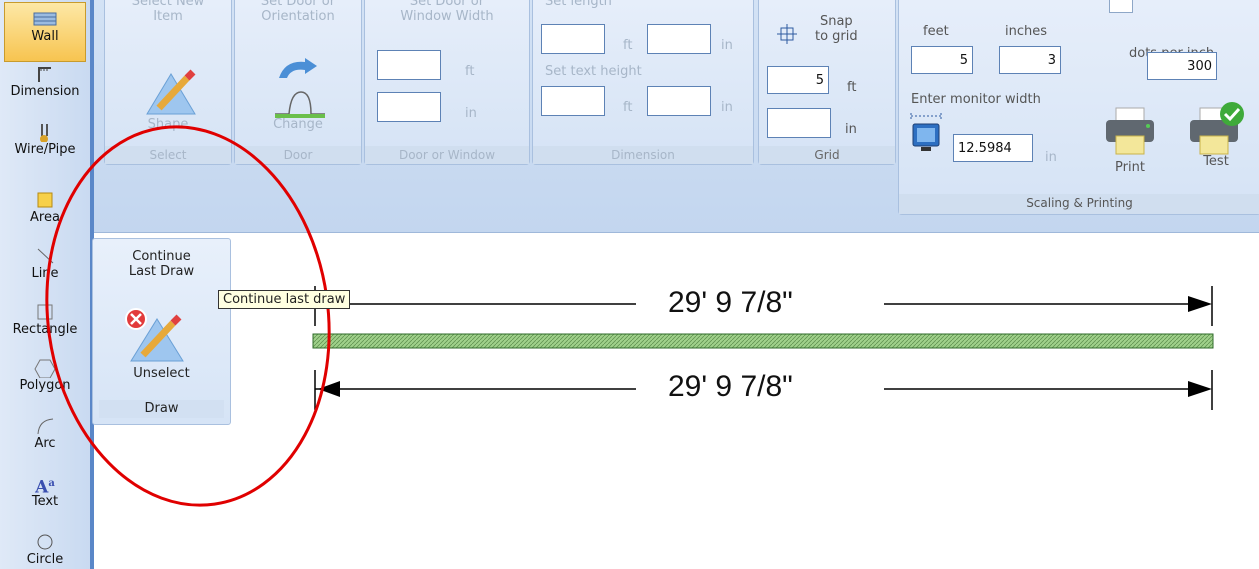 This screenshot has width=1259, height=569. Describe the element at coordinates (763, 341) in the screenshot. I see `wall-segment` at that location.